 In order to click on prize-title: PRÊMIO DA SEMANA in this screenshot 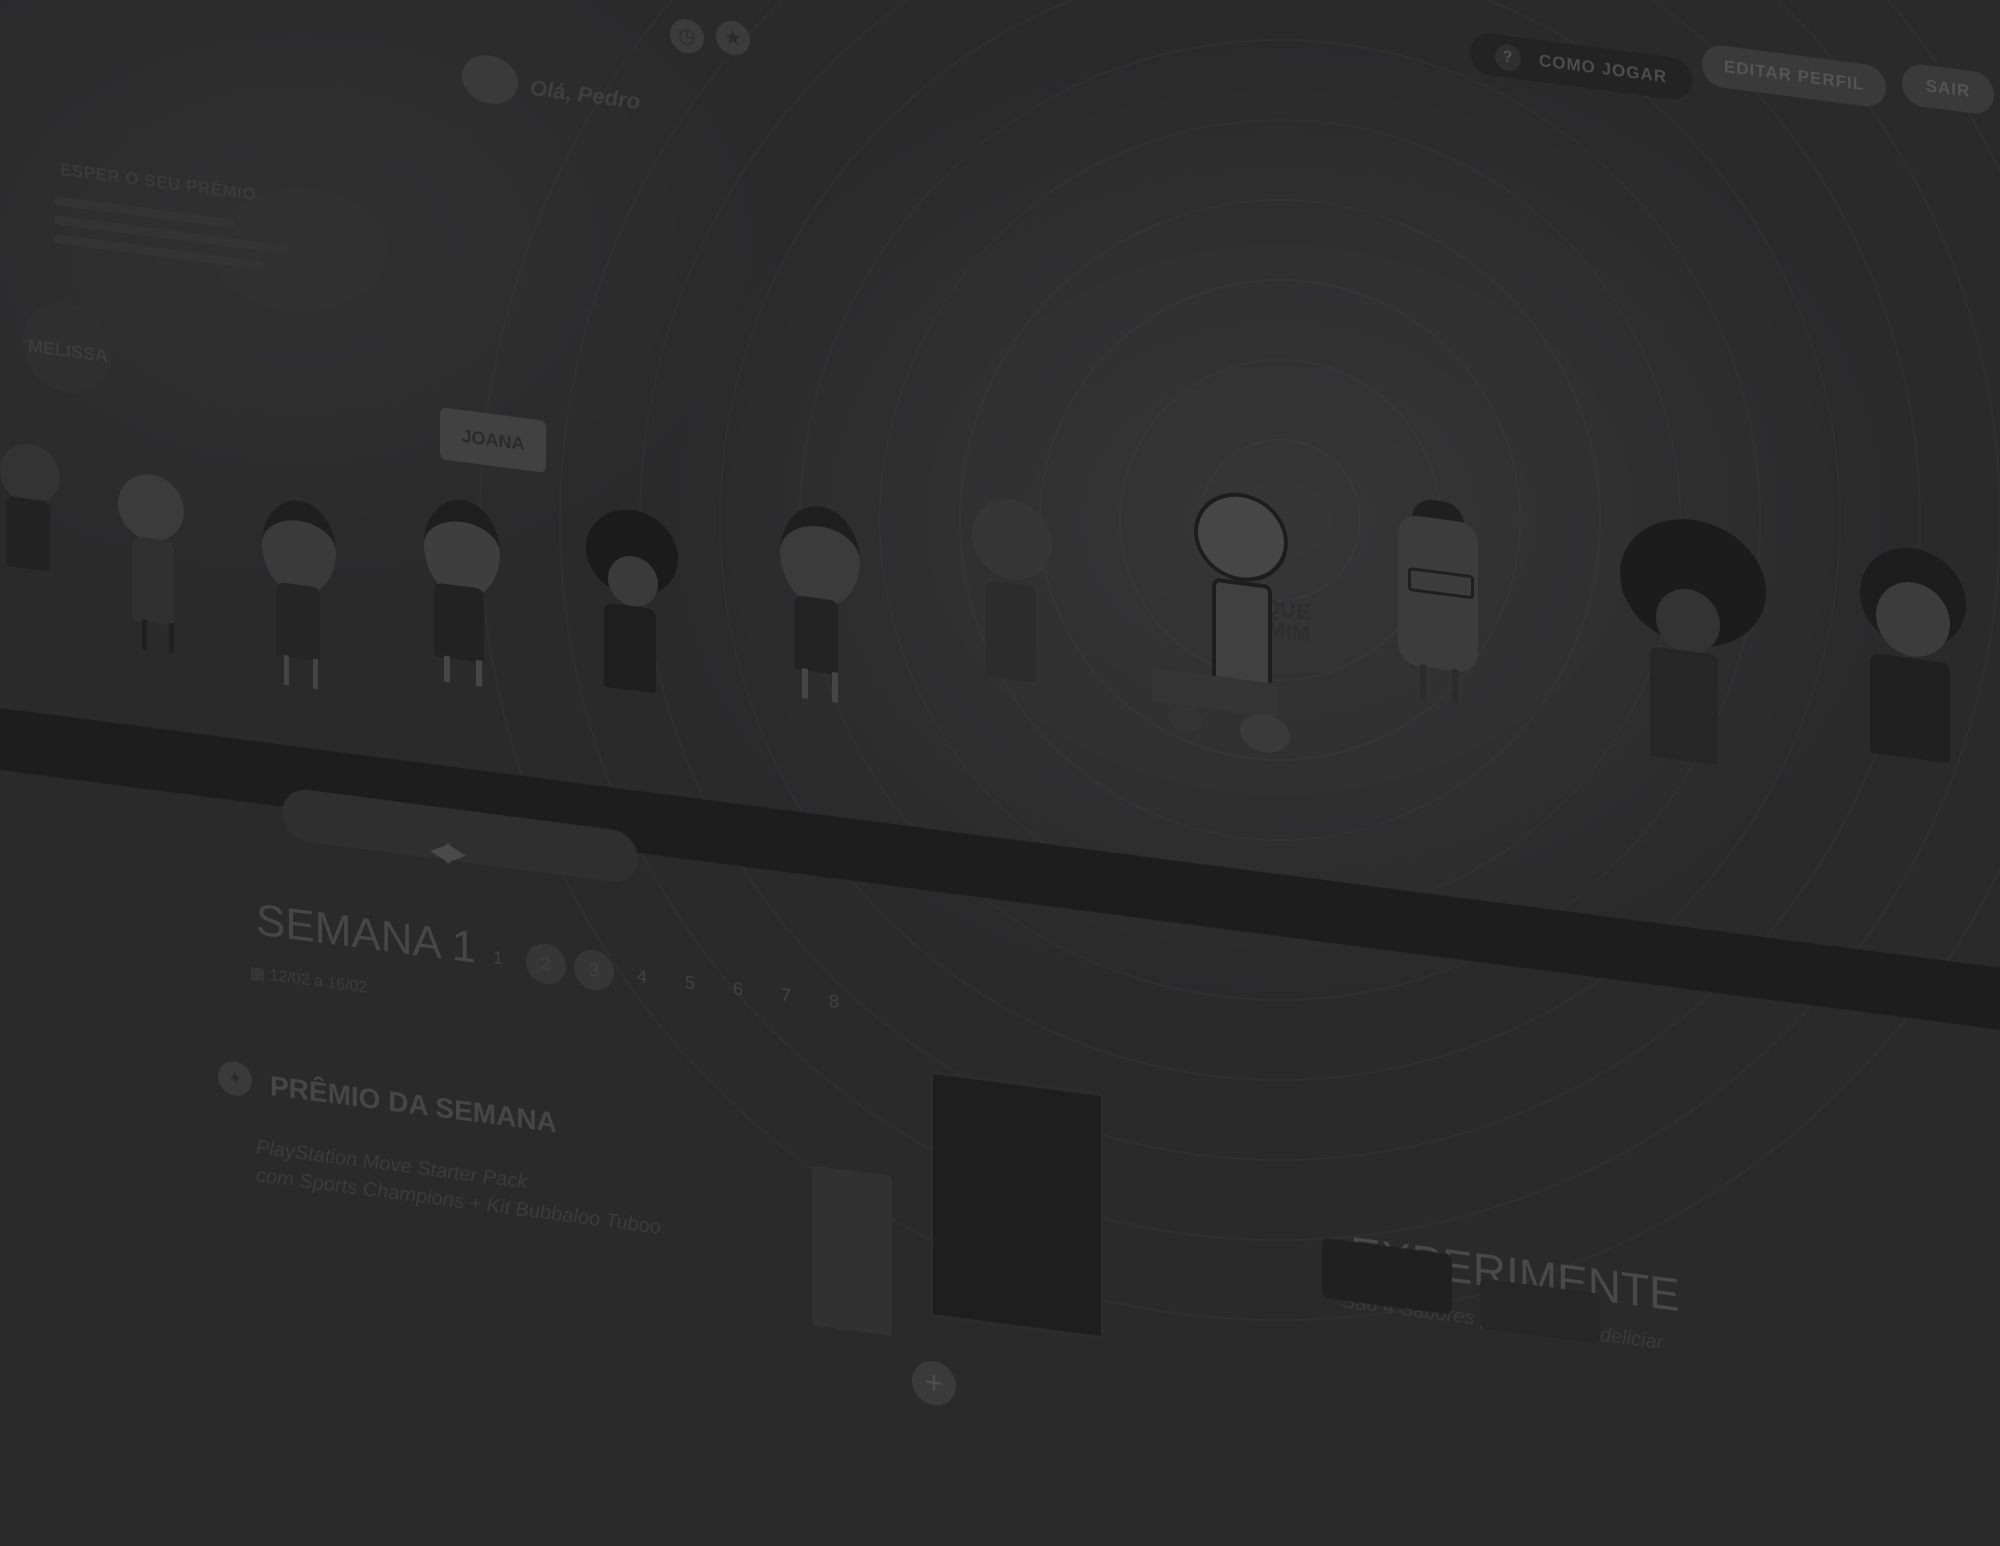, I will do `click(413, 1104)`.